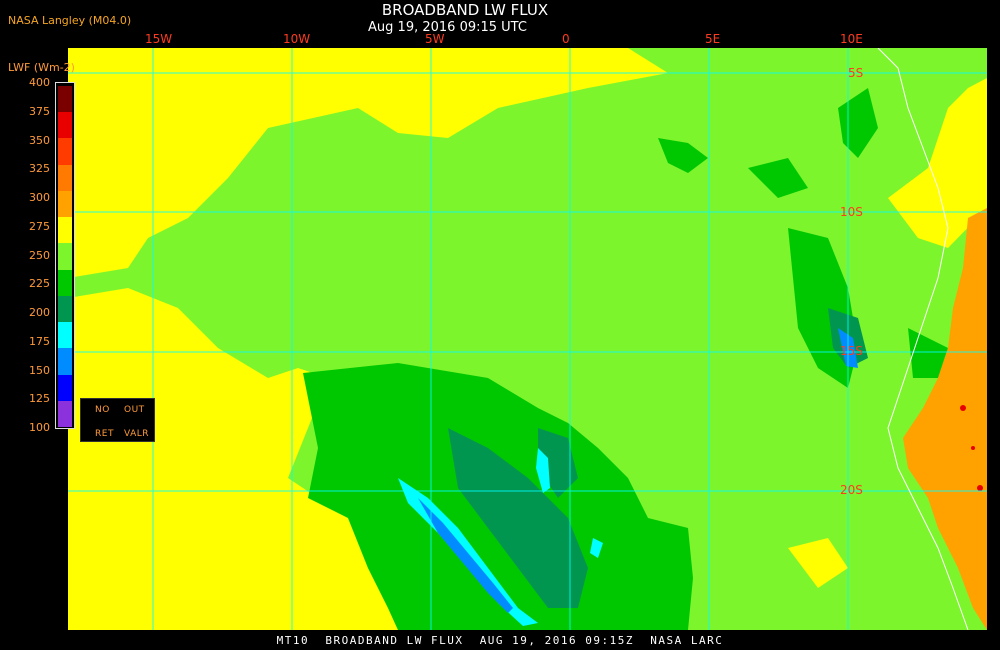 The image size is (1000, 650). I want to click on legend-tick-label: 175, so click(39, 341).